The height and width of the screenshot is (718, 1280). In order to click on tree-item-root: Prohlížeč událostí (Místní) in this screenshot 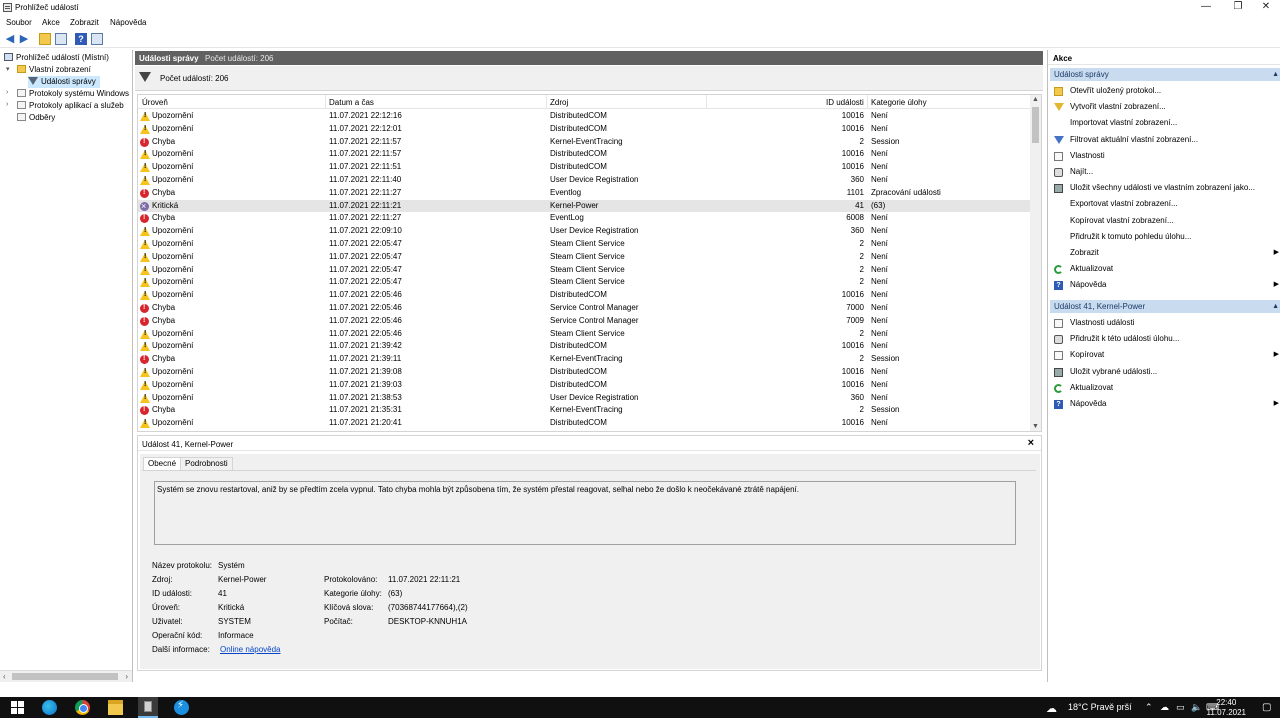, I will do `click(56, 58)`.